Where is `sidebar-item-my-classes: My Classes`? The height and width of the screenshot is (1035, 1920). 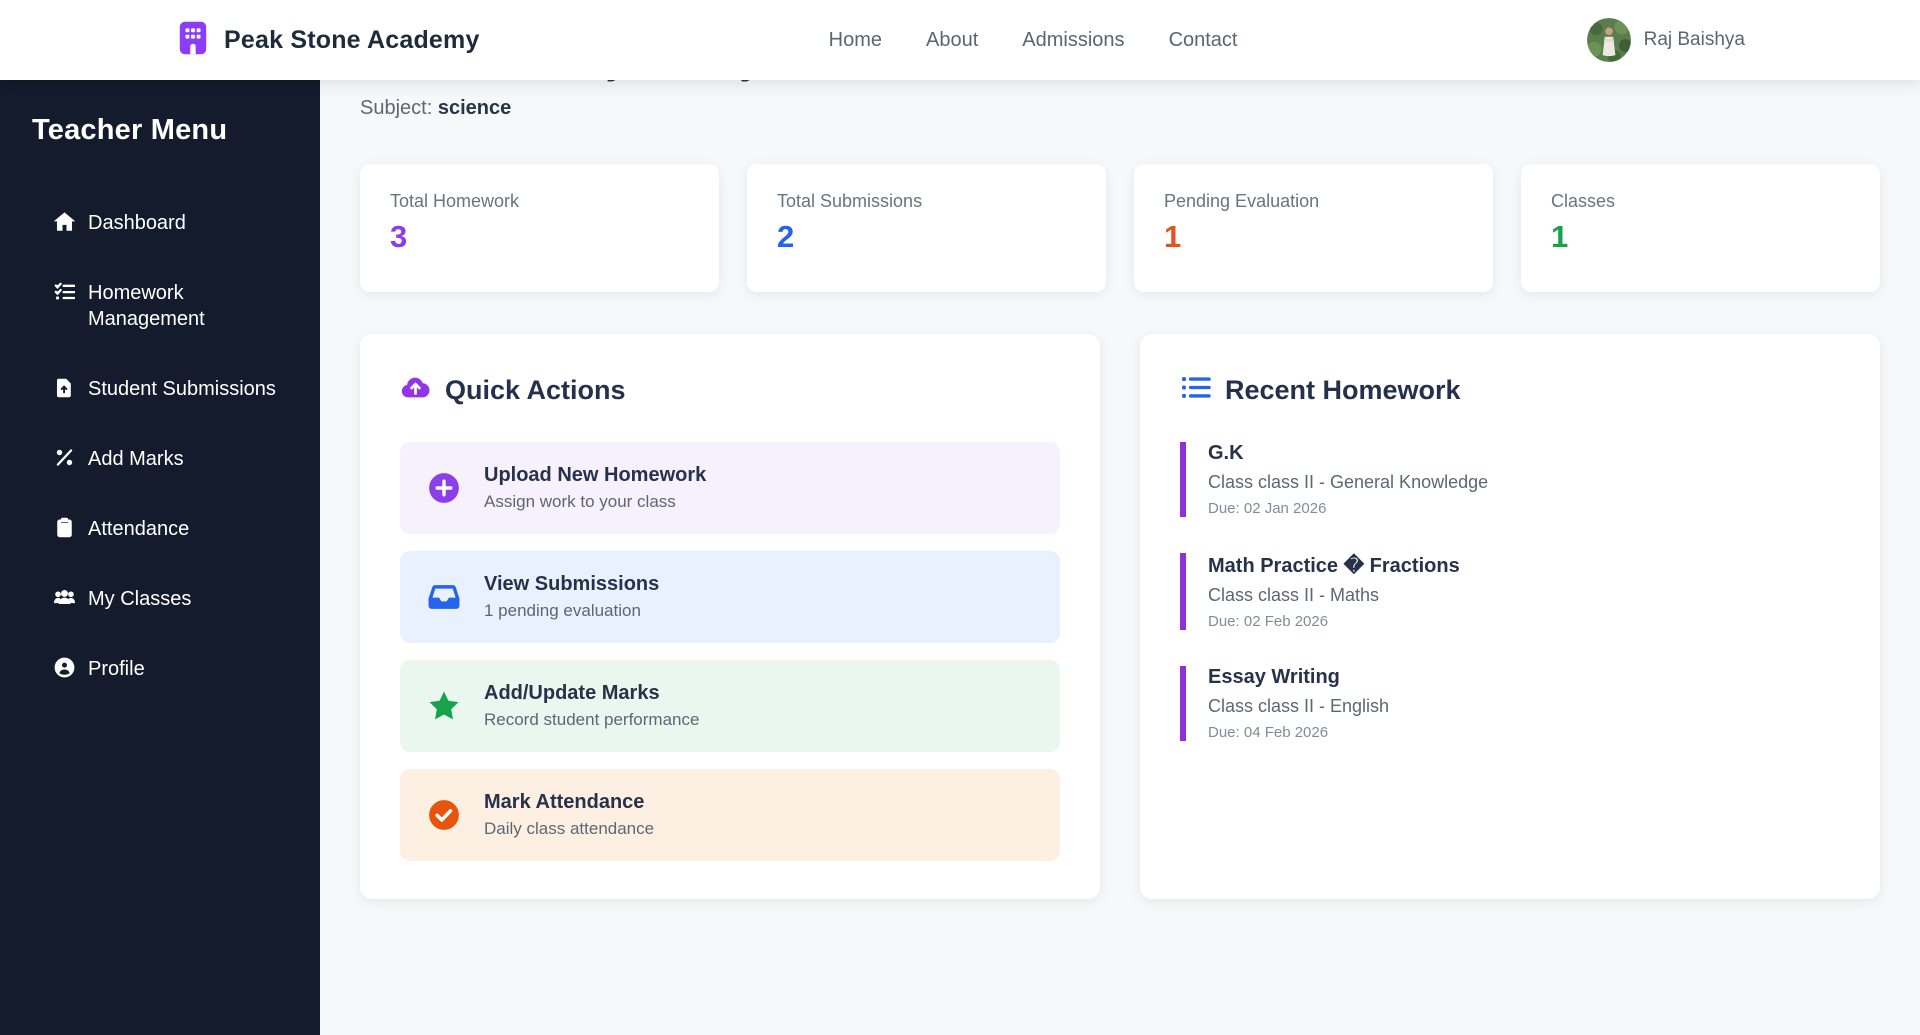
sidebar-item-my-classes: My Classes is located at coordinates (163, 599).